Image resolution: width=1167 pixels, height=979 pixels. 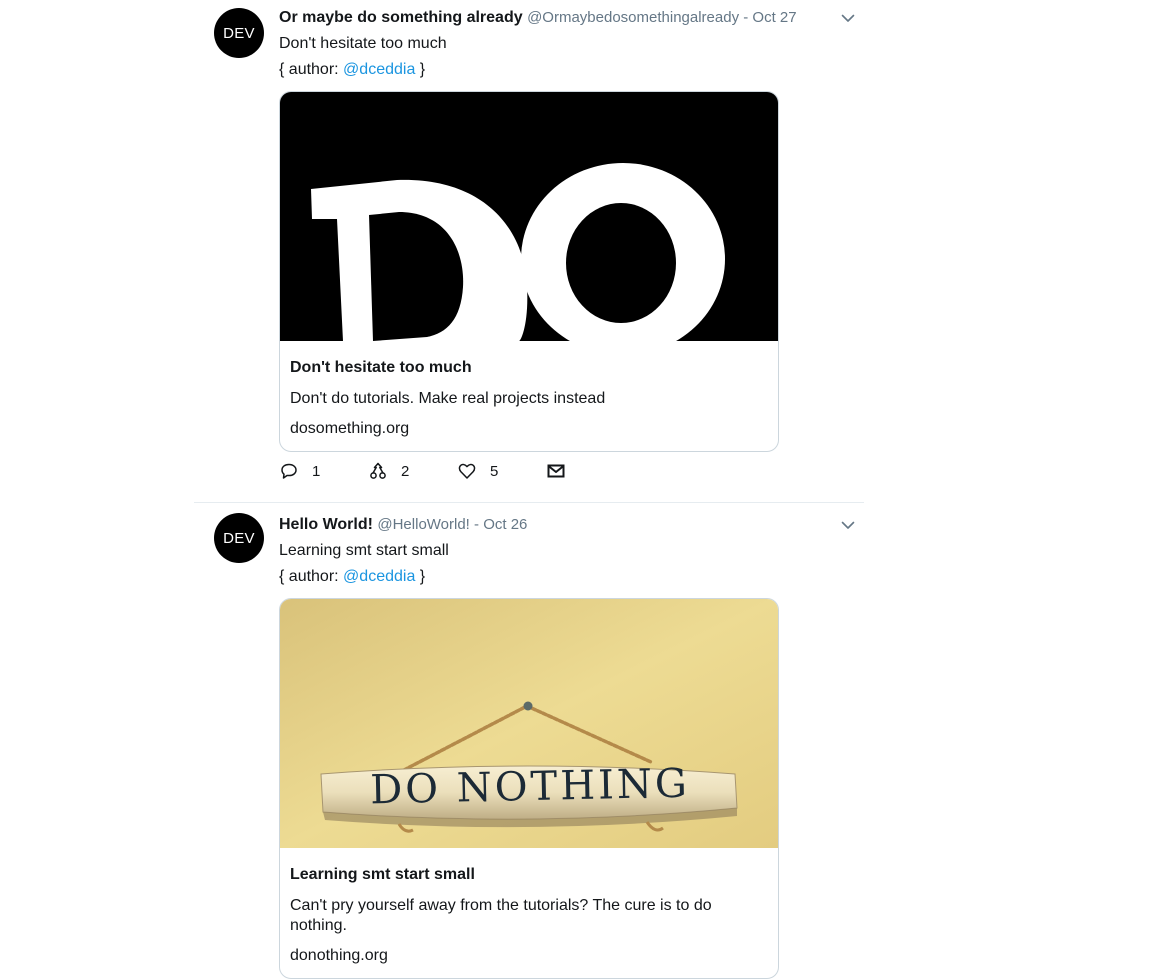 What do you see at coordinates (633, 17) in the screenshot?
I see `author-handle: @Ormaybedosomethingalready` at bounding box center [633, 17].